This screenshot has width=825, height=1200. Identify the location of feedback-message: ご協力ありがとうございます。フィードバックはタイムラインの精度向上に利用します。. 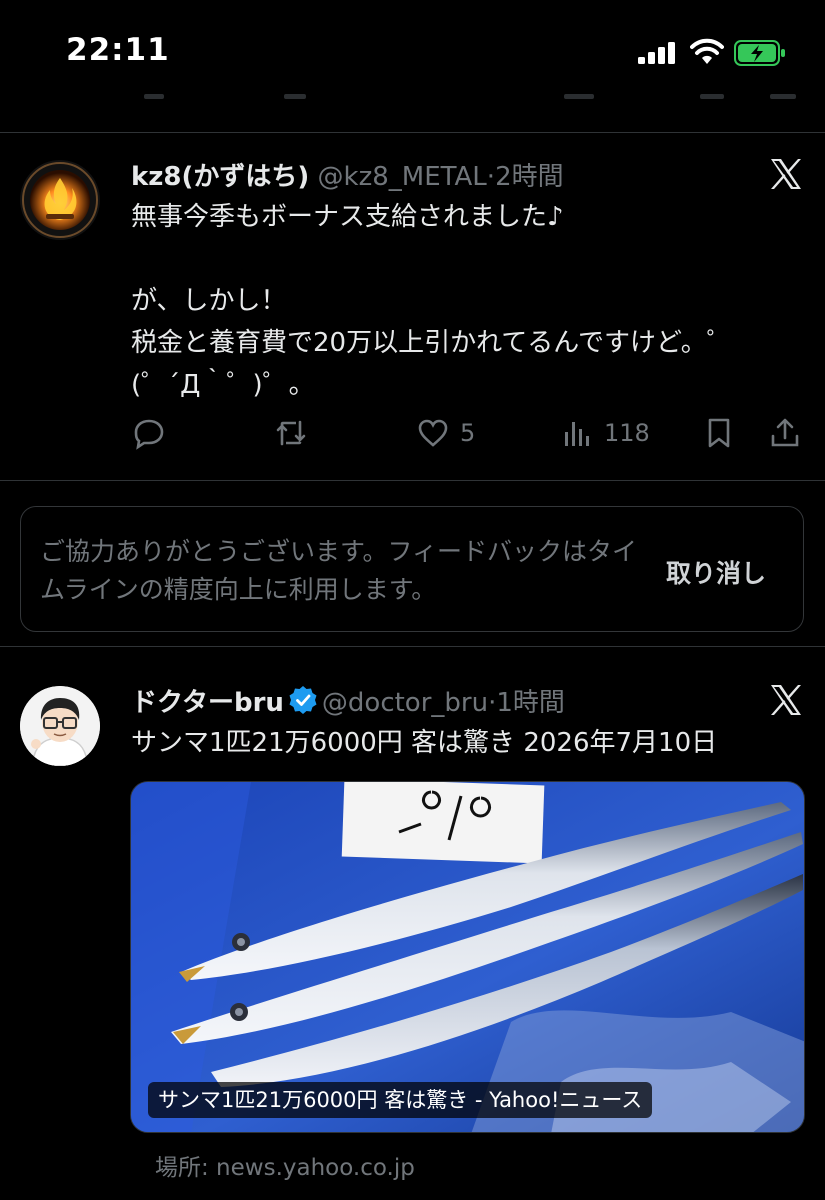
(339, 570).